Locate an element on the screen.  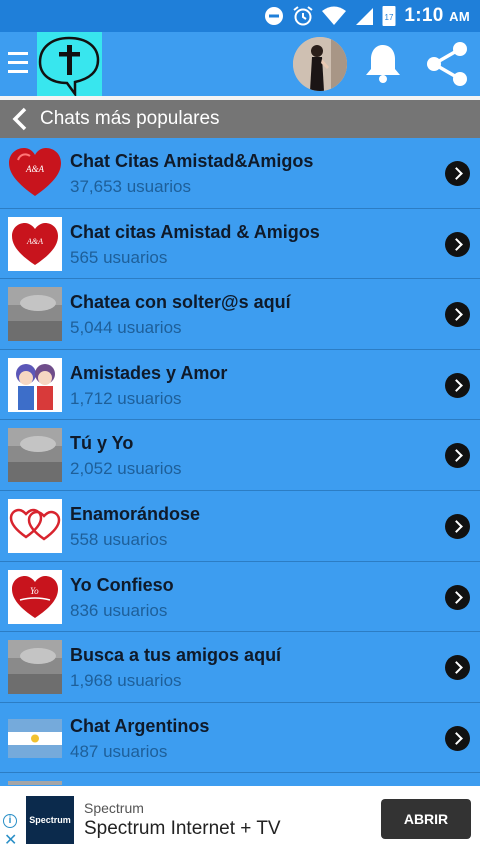
chat-name: Chat Argentinos is located at coordinates (140, 725).